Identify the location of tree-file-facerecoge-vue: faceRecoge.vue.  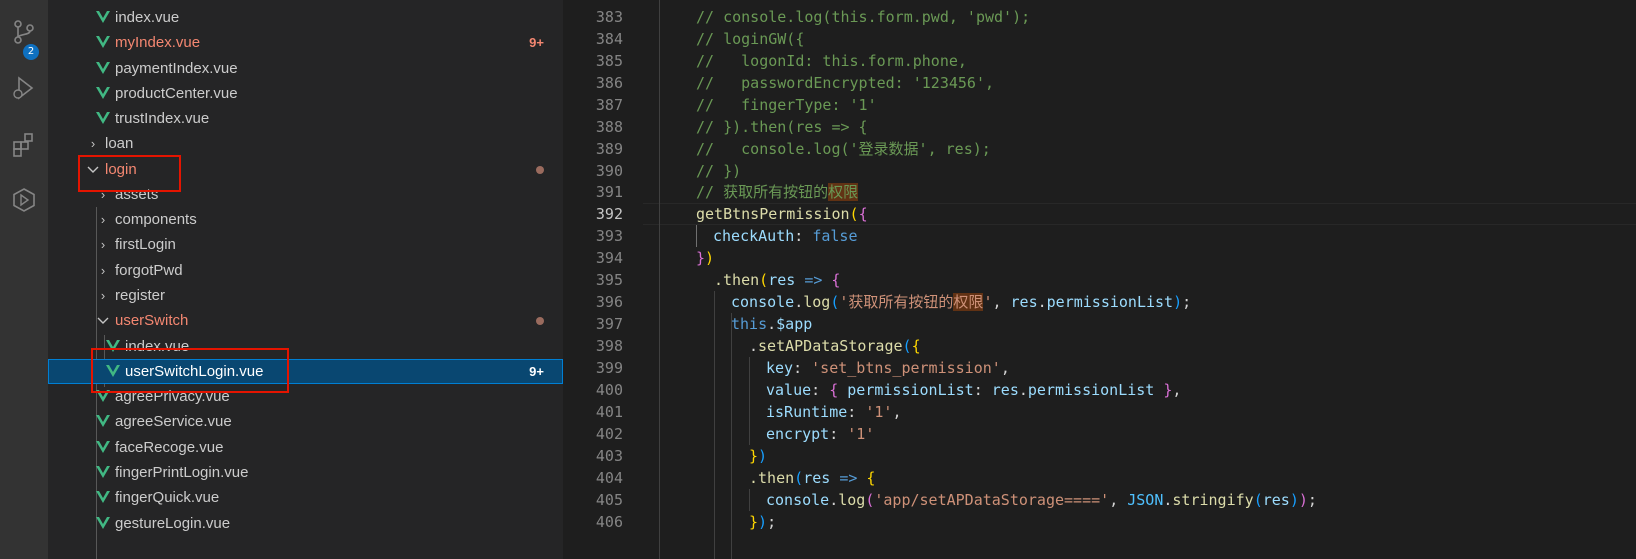
(305, 447).